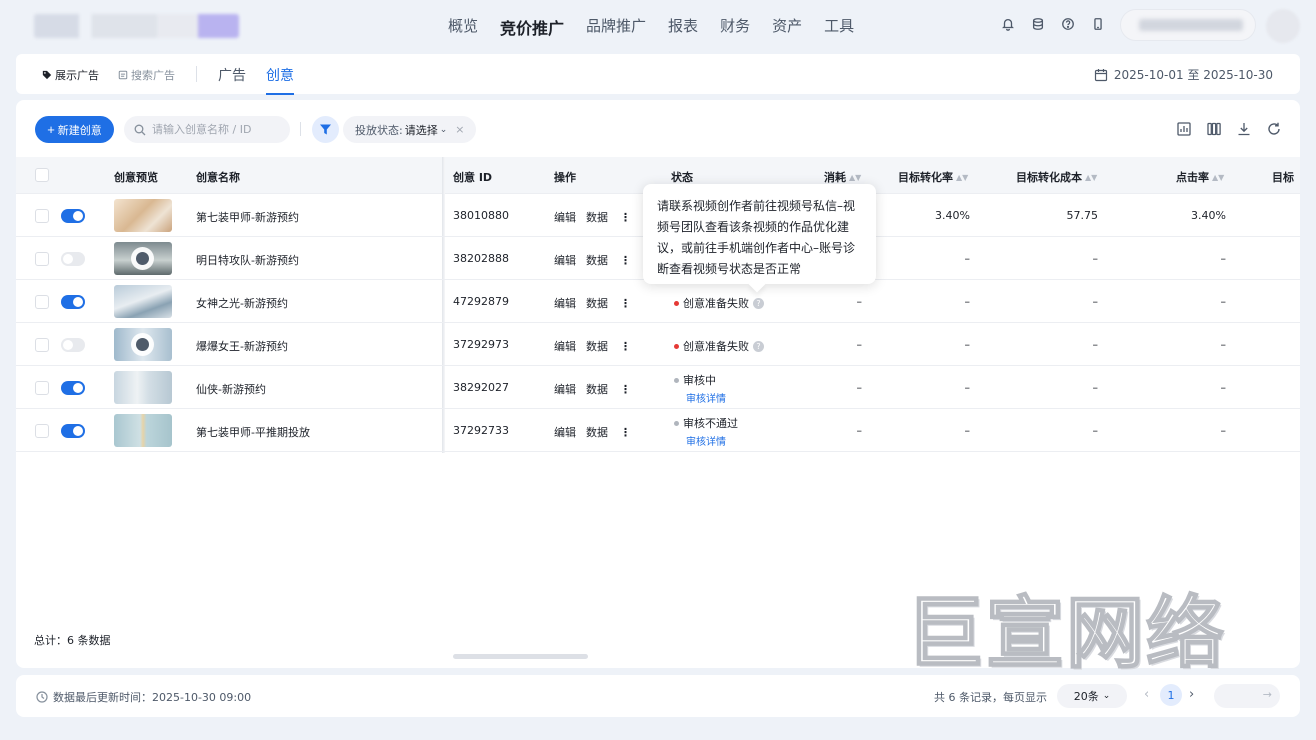 Image resolution: width=1316 pixels, height=740 pixels. What do you see at coordinates (658, 74) in the screenshot?
I see `sub-header: 展示广告 搜索广告 广告 创意 2025-10-01 至 2025-10-30` at bounding box center [658, 74].